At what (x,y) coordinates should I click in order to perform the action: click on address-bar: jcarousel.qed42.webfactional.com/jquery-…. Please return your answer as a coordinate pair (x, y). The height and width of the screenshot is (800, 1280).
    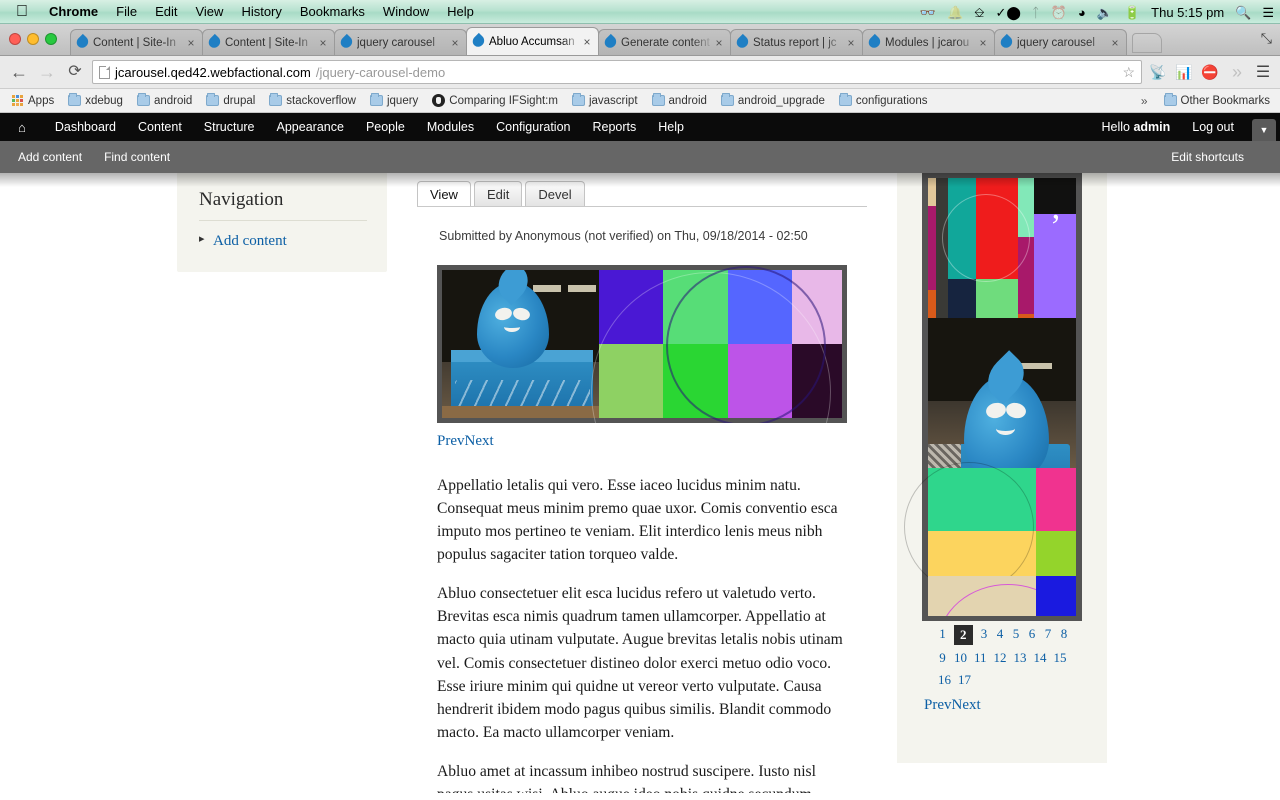
    Looking at the image, I should click on (617, 72).